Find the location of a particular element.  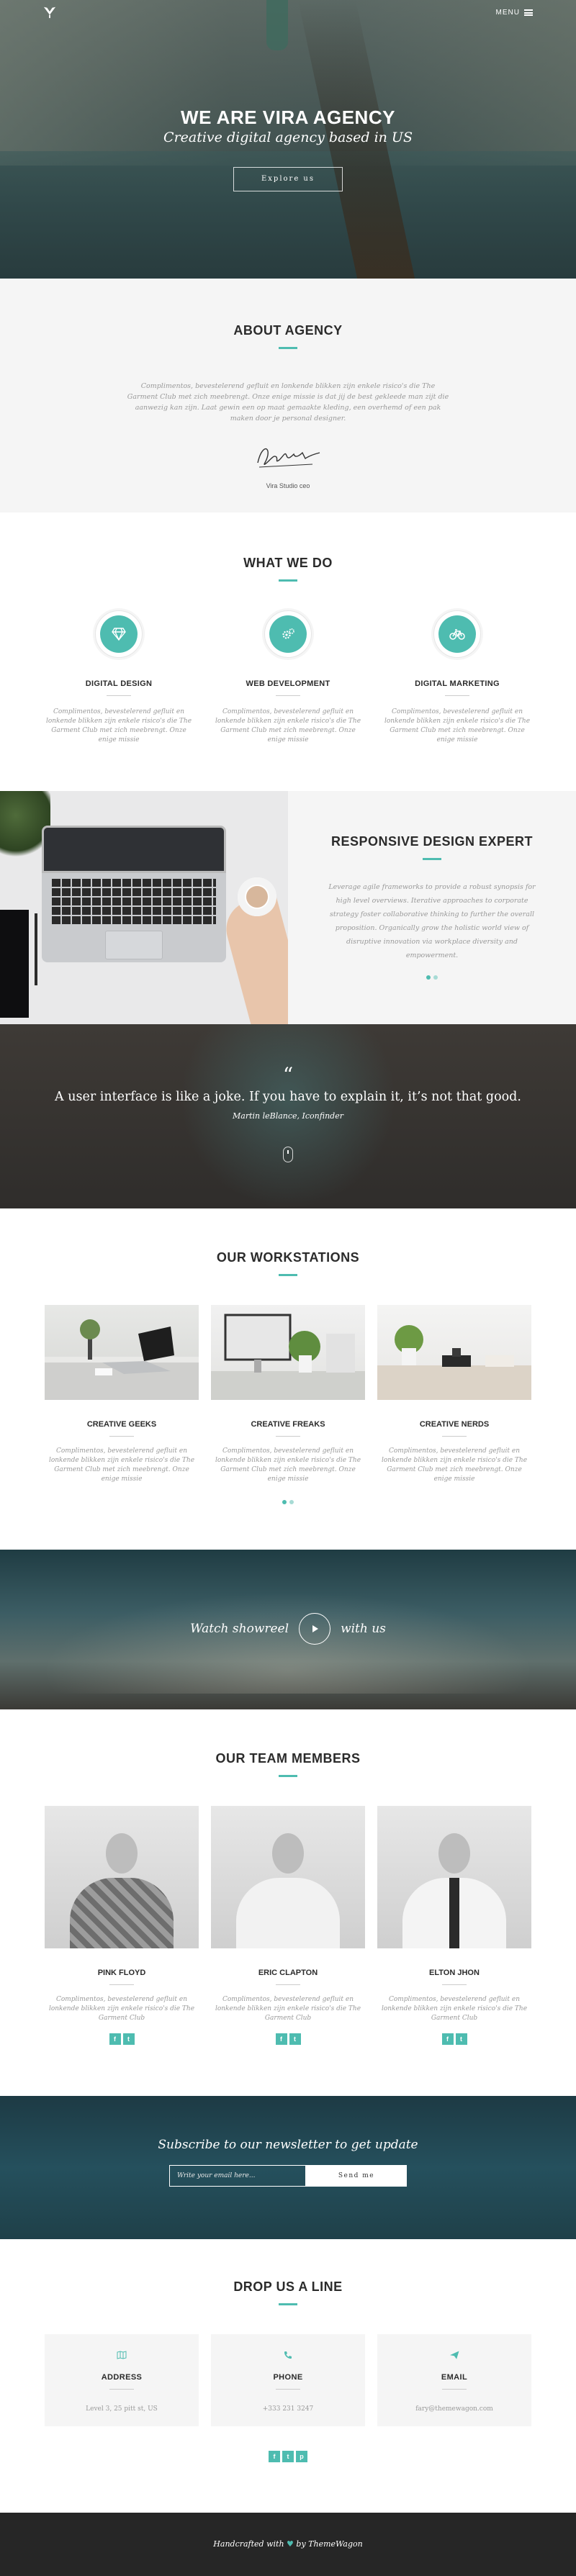

showreel-label-right: with us is located at coordinates (363, 1629).